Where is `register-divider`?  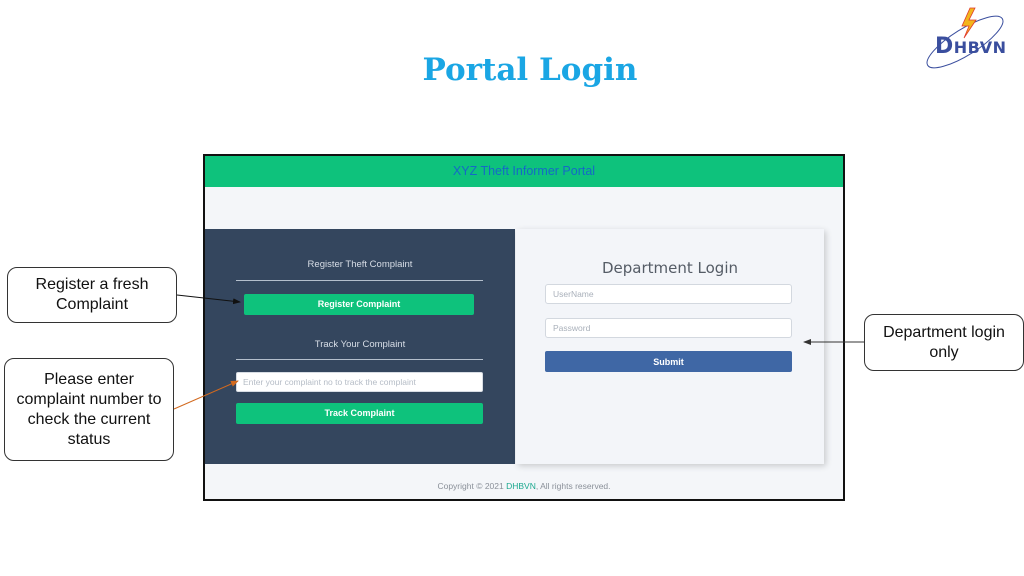 register-divider is located at coordinates (359, 280).